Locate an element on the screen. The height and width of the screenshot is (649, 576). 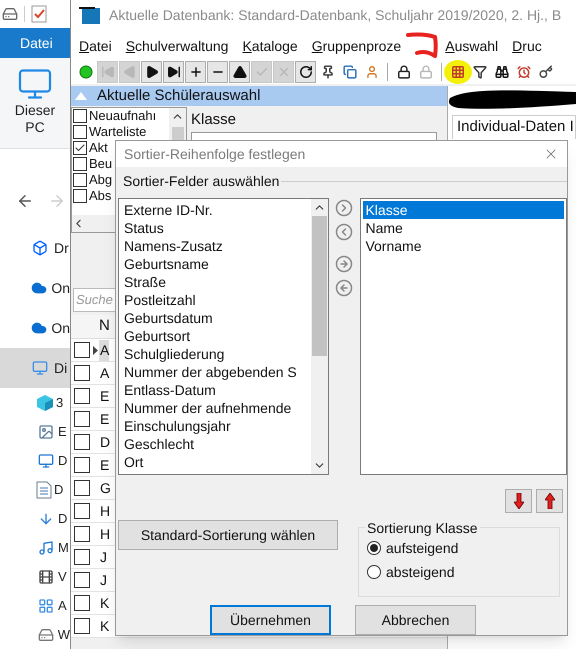
drive-icon is located at coordinates (10, 14).